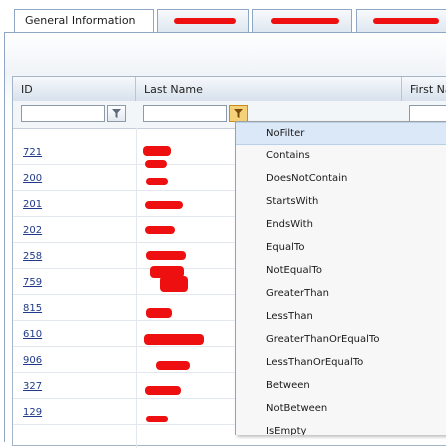  I want to click on id-link: 258, so click(32, 256).